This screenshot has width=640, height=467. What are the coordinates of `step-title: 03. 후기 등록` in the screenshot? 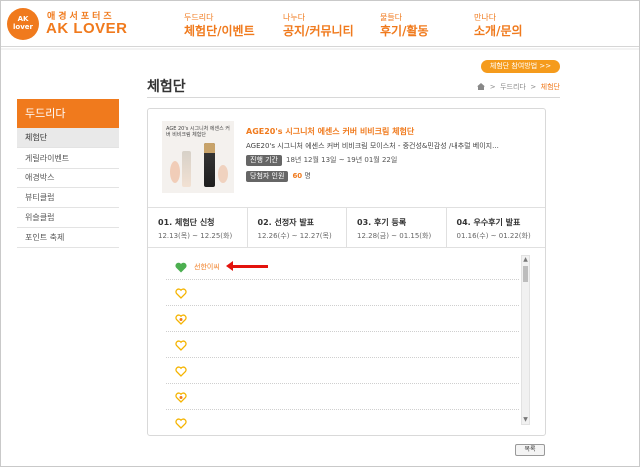 It's located at (382, 222).